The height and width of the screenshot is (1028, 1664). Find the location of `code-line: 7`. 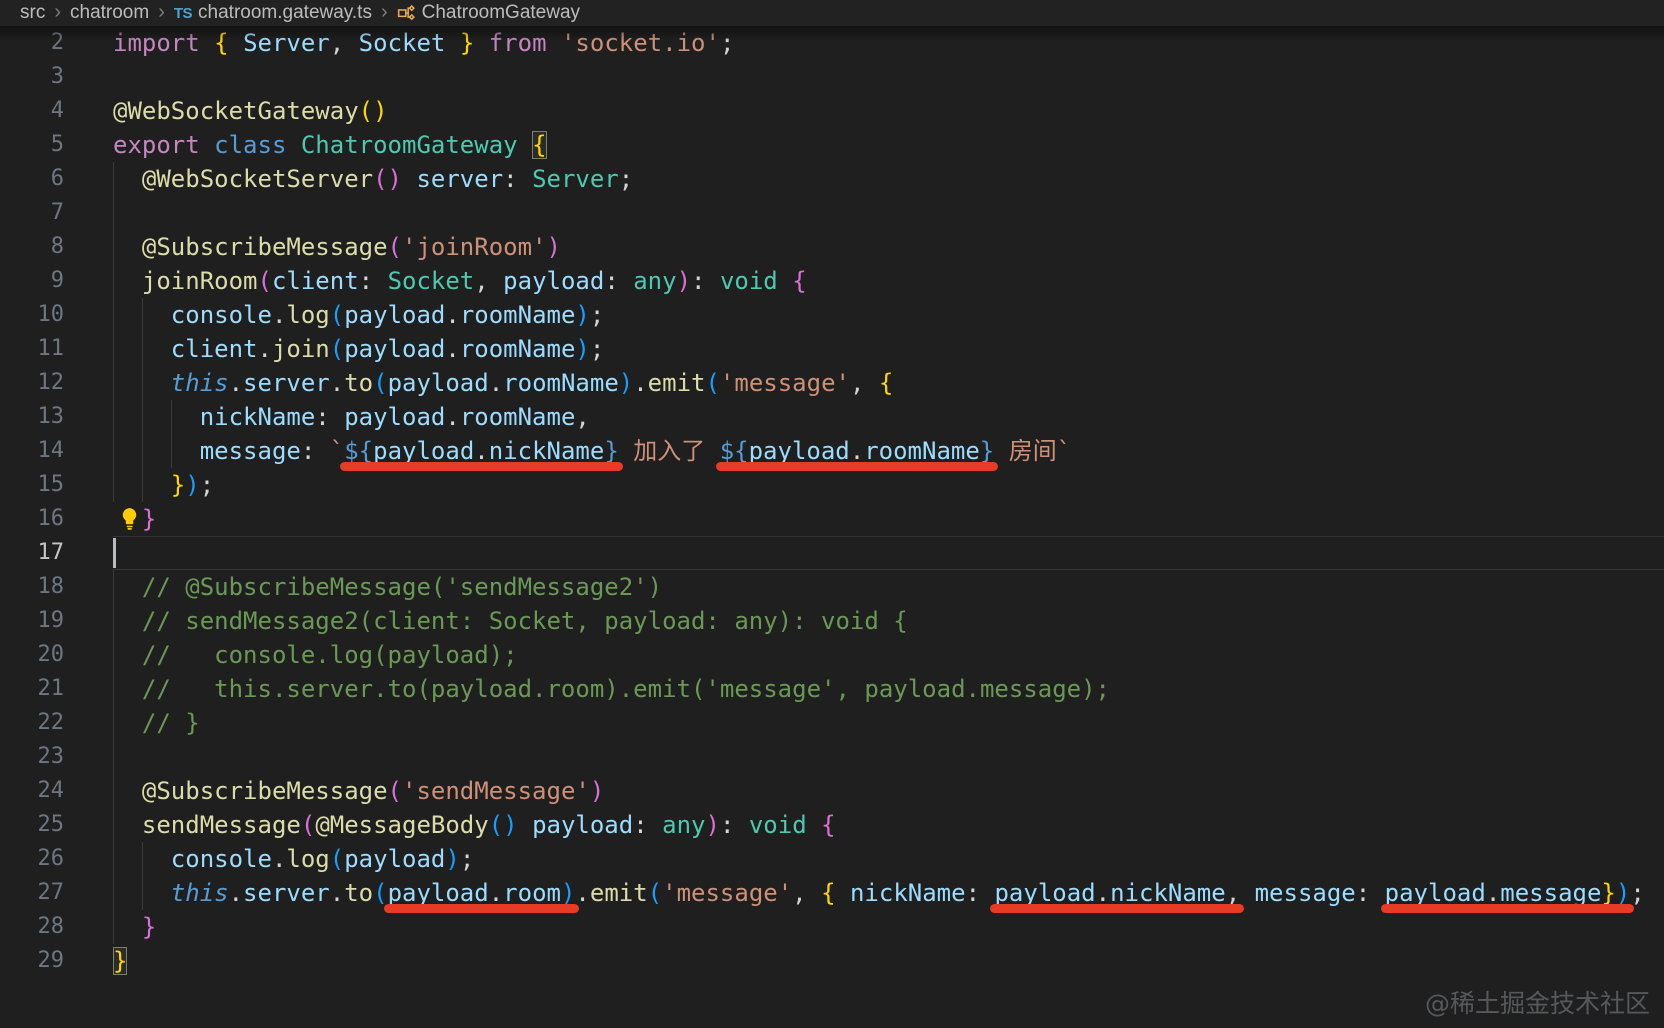

code-line: 7 is located at coordinates (832, 213).